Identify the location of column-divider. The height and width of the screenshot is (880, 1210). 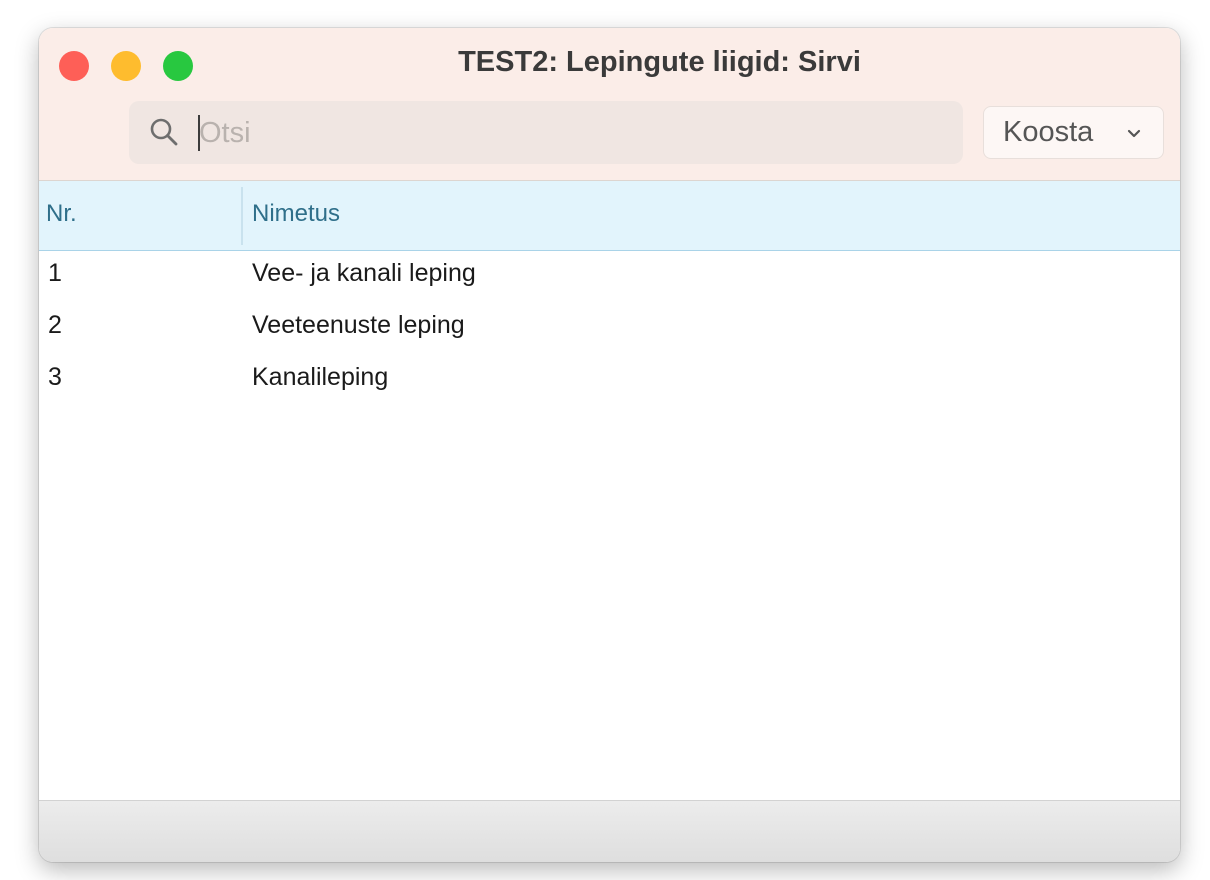
(242, 216).